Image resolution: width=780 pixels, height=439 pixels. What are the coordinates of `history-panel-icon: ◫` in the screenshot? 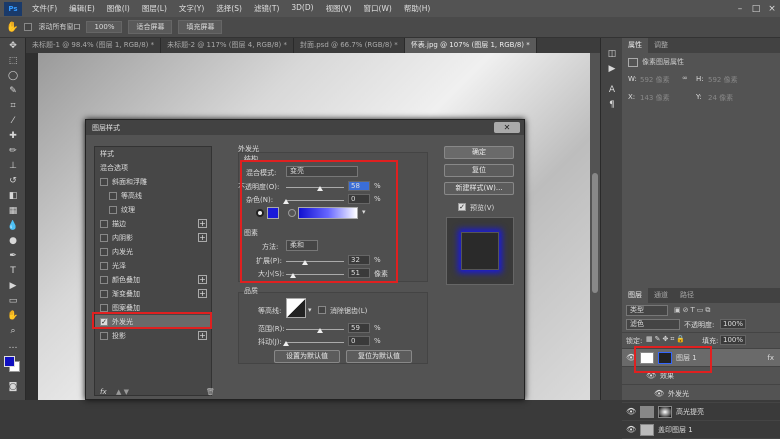 It's located at (612, 53).